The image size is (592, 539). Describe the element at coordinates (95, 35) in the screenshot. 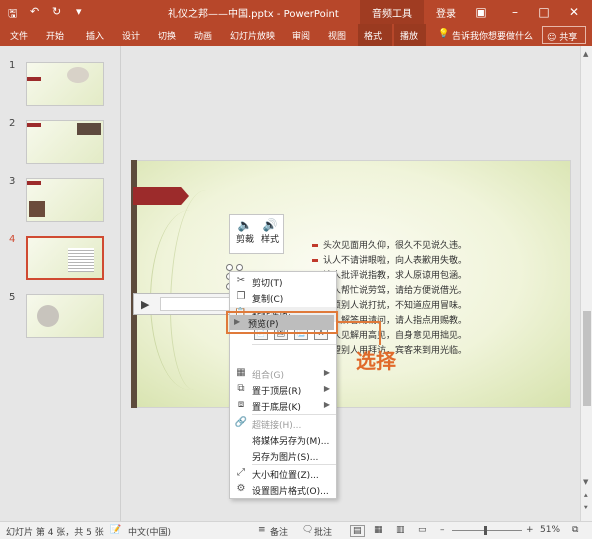

I see `tab-insert: 插入` at that location.